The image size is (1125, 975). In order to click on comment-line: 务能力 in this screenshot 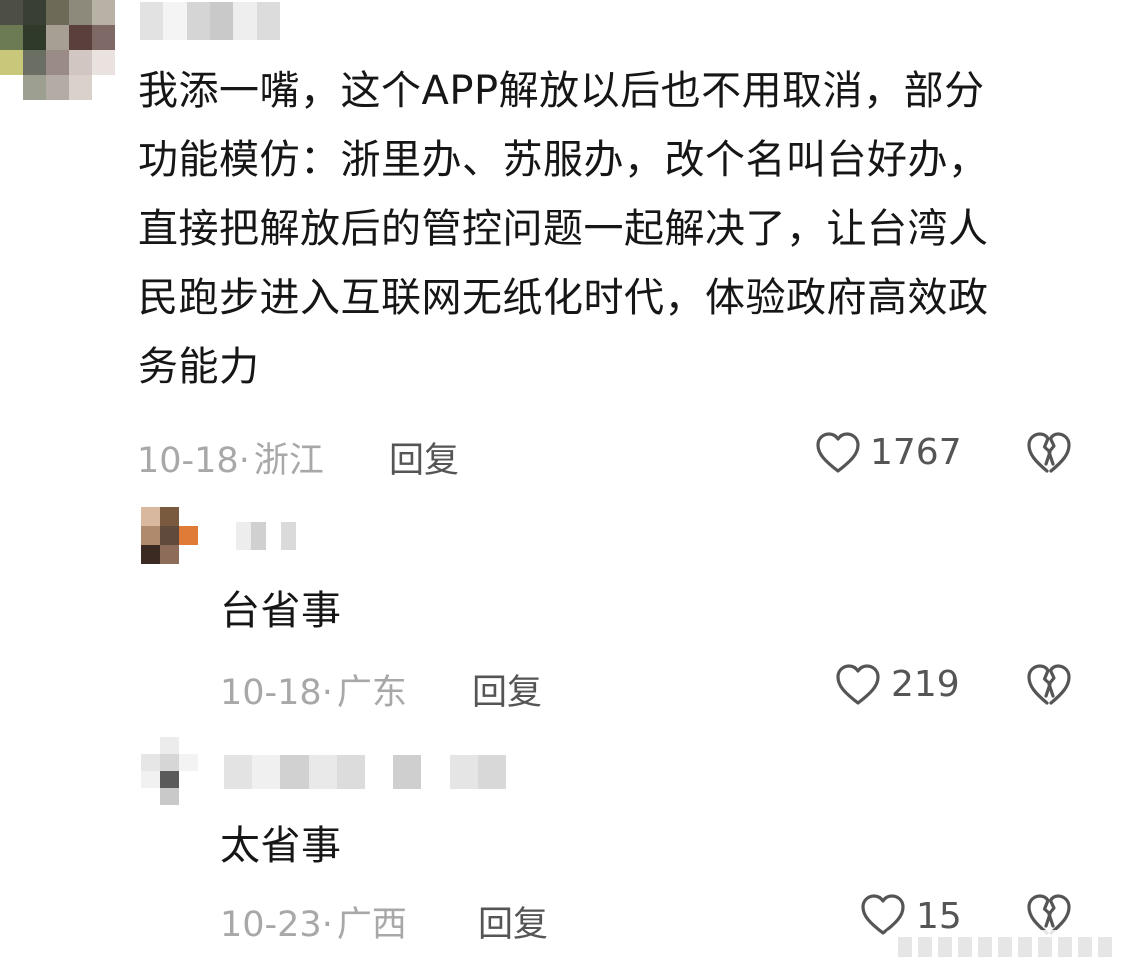, I will do `click(199, 367)`.